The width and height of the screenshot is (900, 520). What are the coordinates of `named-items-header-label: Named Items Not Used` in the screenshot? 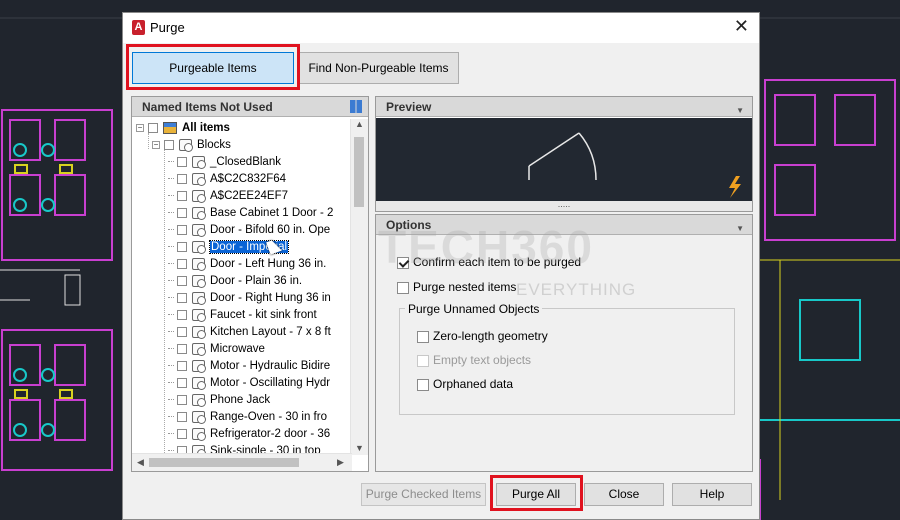 It's located at (207, 107).